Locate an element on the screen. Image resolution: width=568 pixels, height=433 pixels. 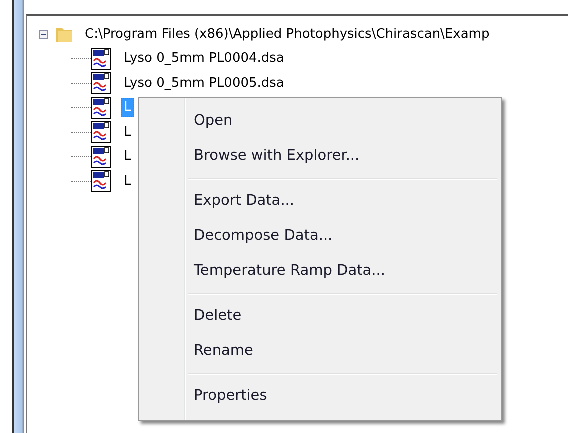
menu-item: Rename is located at coordinates (320, 351).